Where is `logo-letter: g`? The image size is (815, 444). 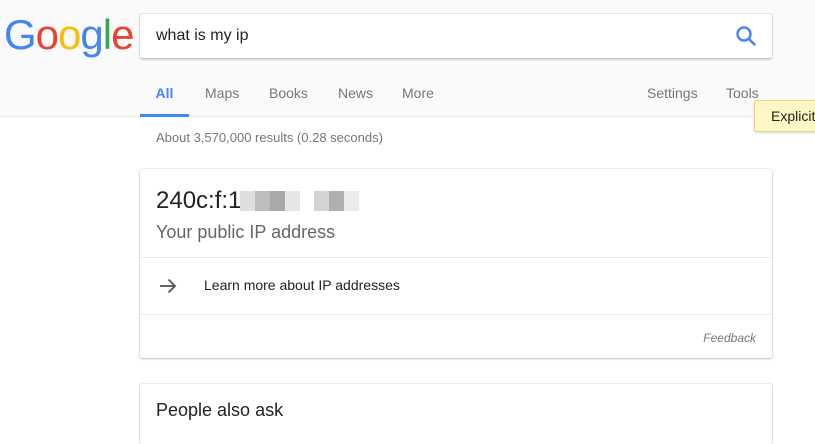
logo-letter: g is located at coordinates (91, 34).